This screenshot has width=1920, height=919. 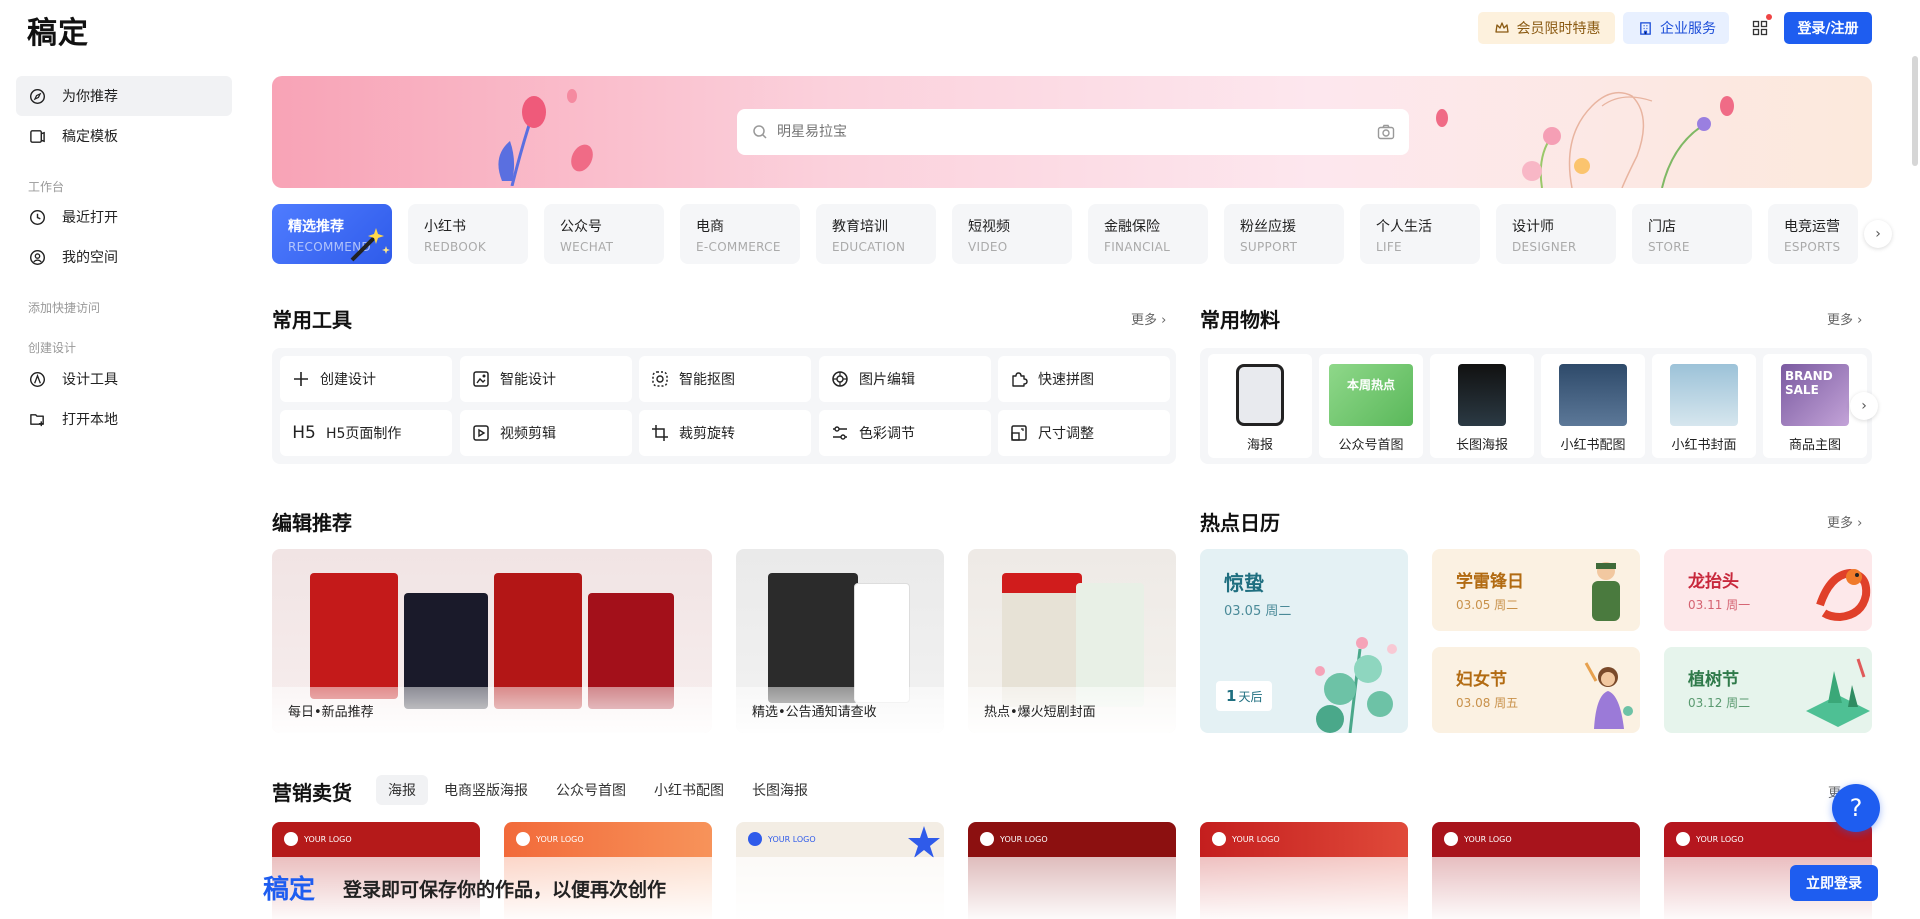 I want to click on login-register-button: 登录/注册, so click(x=1828, y=28).